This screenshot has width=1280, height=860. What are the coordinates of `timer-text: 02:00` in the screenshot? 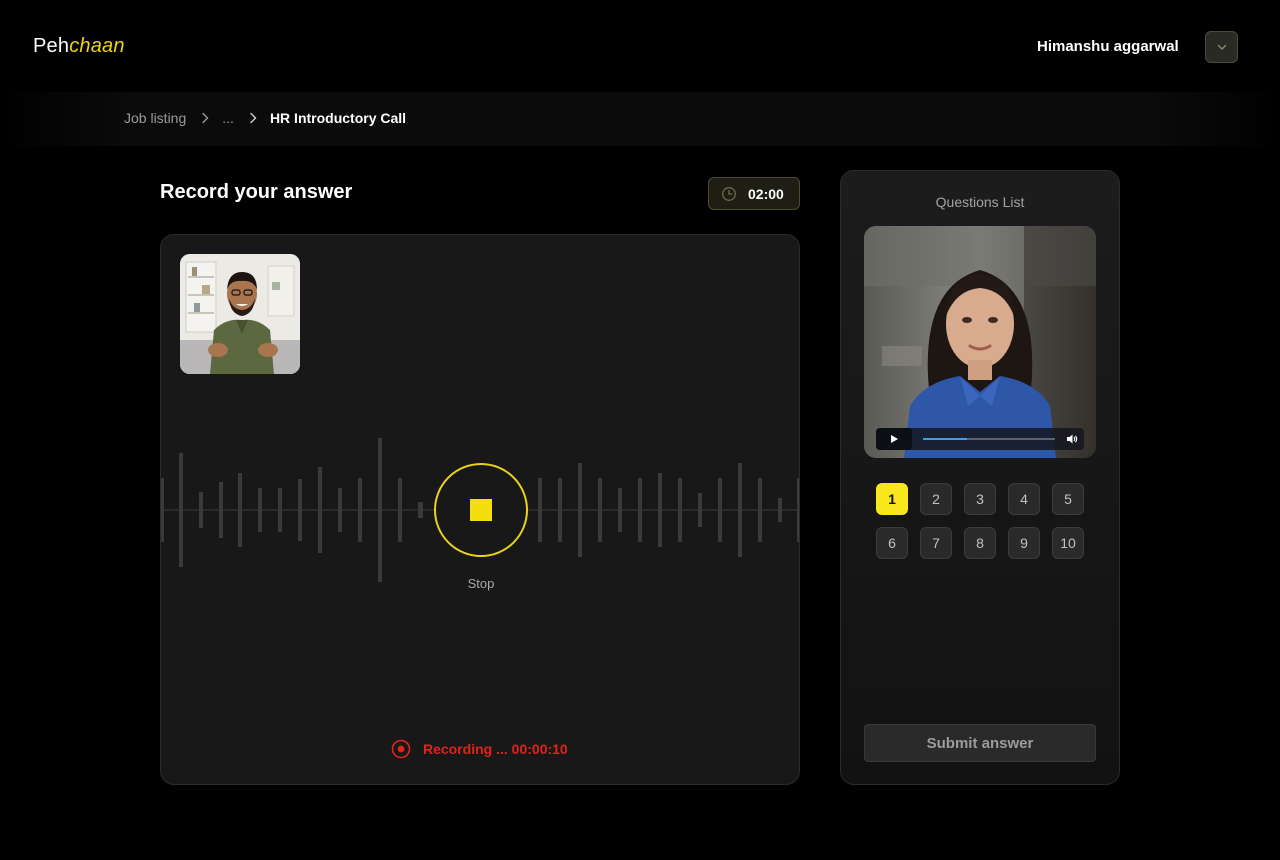 It's located at (766, 193).